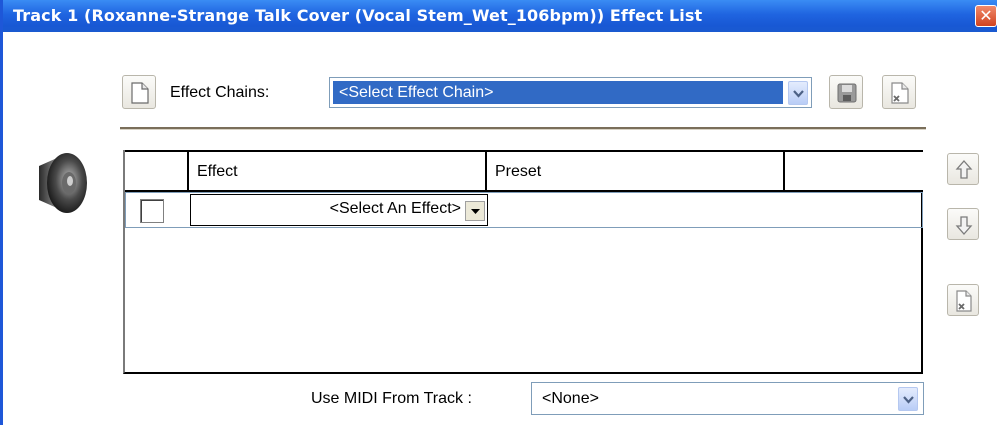 The width and height of the screenshot is (997, 425). I want to click on preset-cell, so click(637, 210).